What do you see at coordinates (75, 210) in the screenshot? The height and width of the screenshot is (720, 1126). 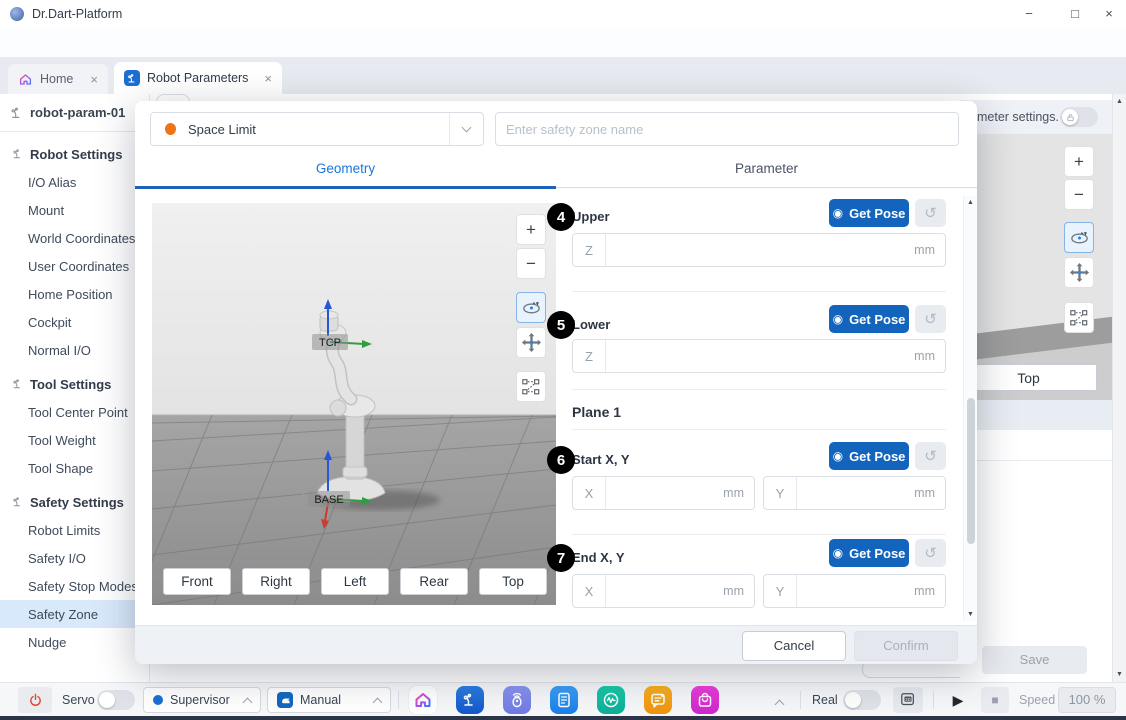 I see `sidebar-item-mount: Mount` at bounding box center [75, 210].